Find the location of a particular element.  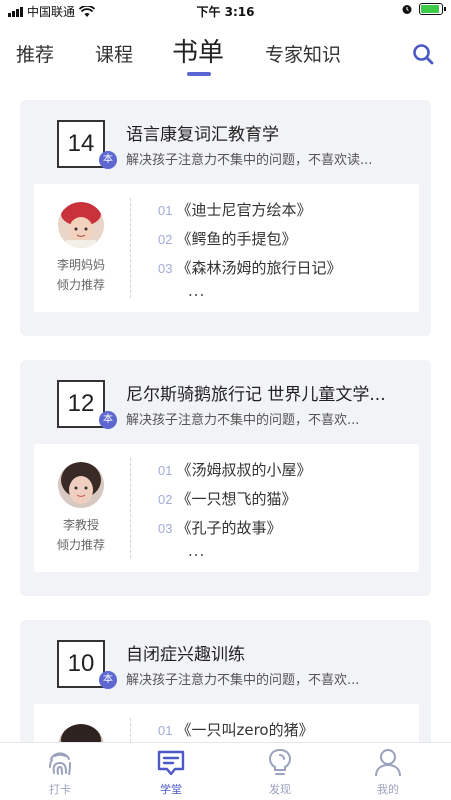

book-count: 12 is located at coordinates (81, 404).